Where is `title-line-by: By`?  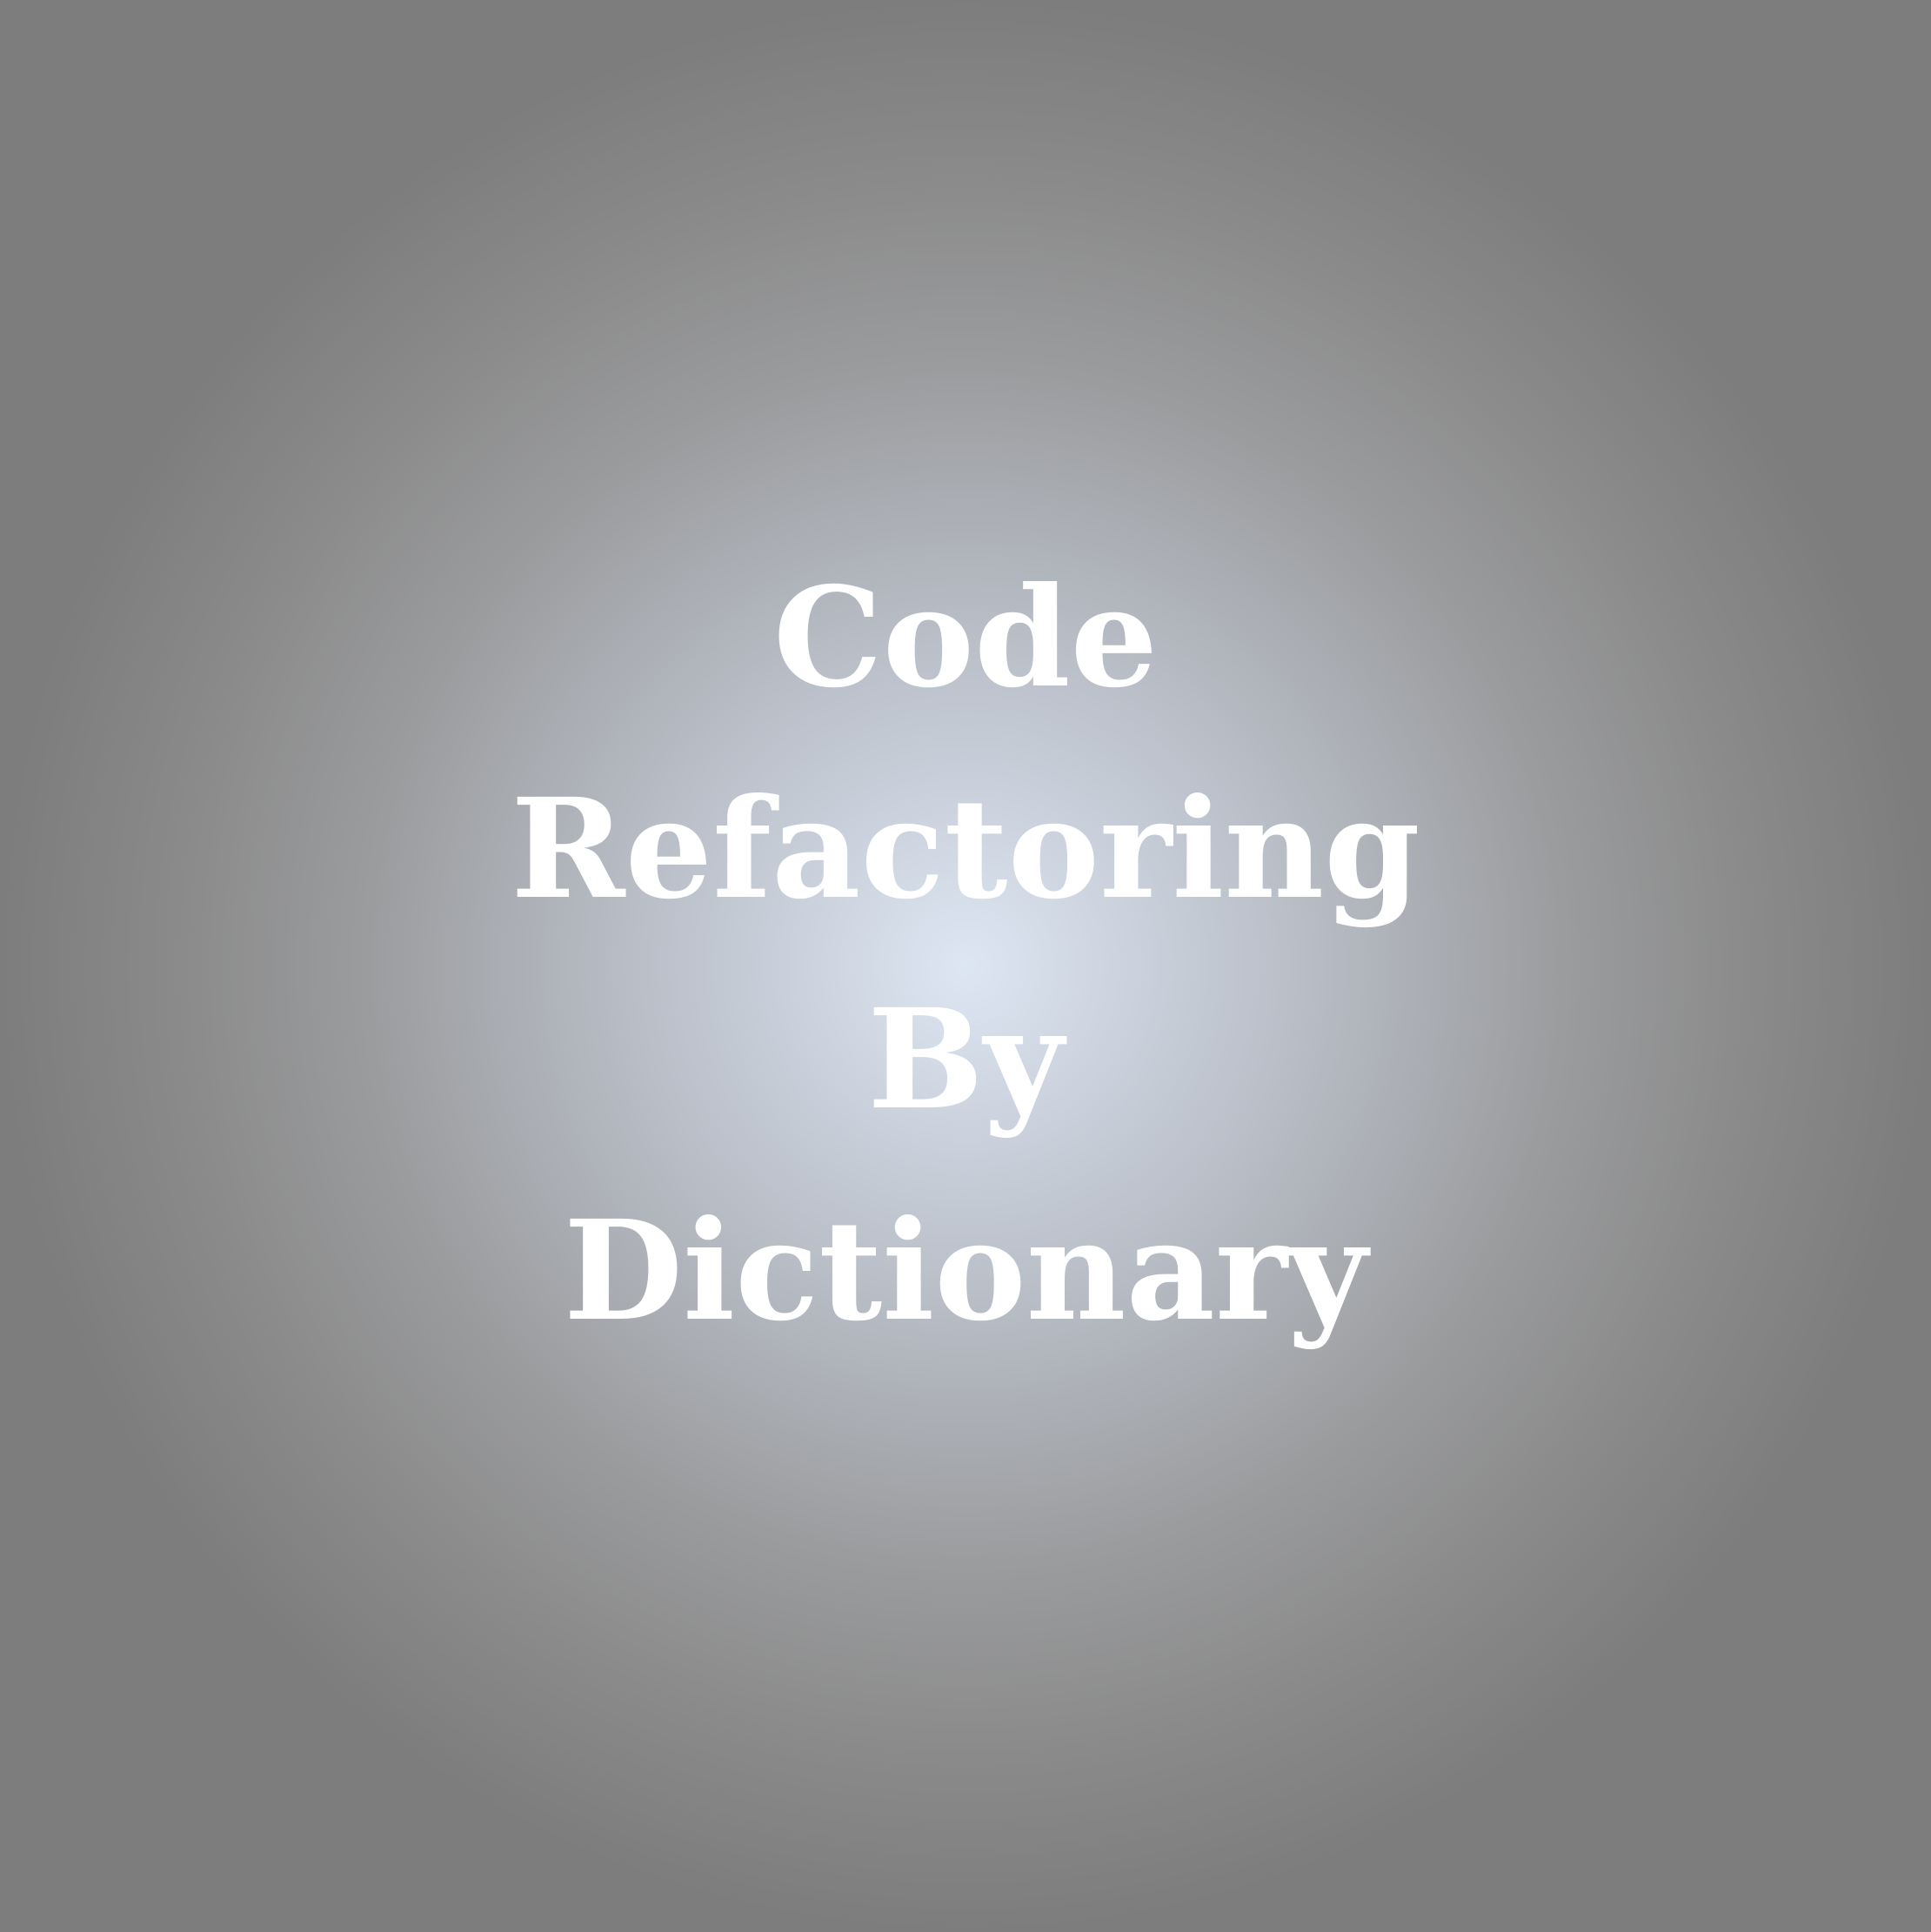
title-line-by: By is located at coordinates (965, 1059).